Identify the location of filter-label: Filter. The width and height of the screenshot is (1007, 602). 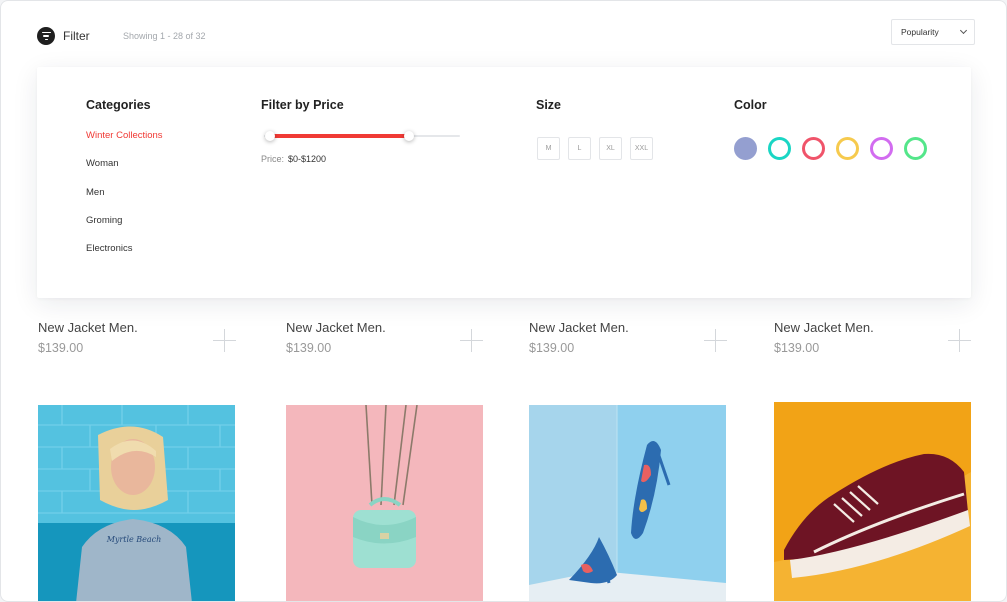
(76, 36).